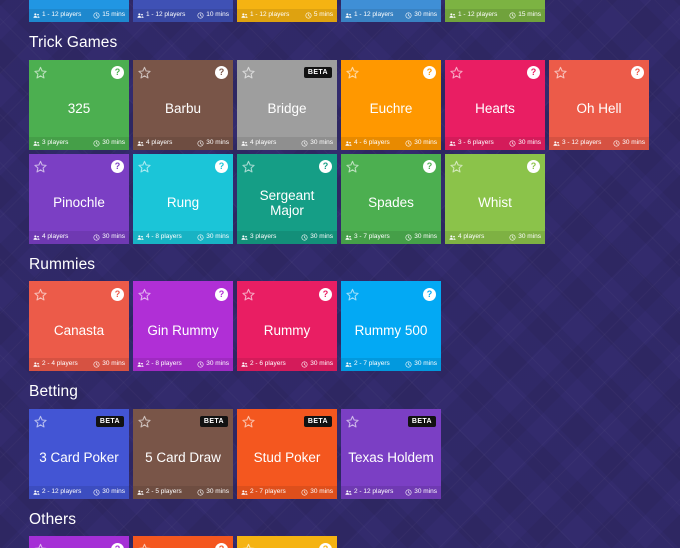 The height and width of the screenshot is (548, 680). Describe the element at coordinates (372, 236) in the screenshot. I see `players-label: 3 - 7 players` at that location.